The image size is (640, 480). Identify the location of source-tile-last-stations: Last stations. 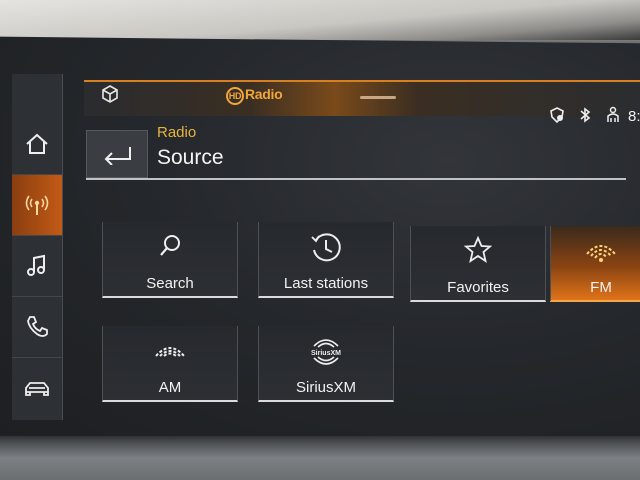
(326, 260).